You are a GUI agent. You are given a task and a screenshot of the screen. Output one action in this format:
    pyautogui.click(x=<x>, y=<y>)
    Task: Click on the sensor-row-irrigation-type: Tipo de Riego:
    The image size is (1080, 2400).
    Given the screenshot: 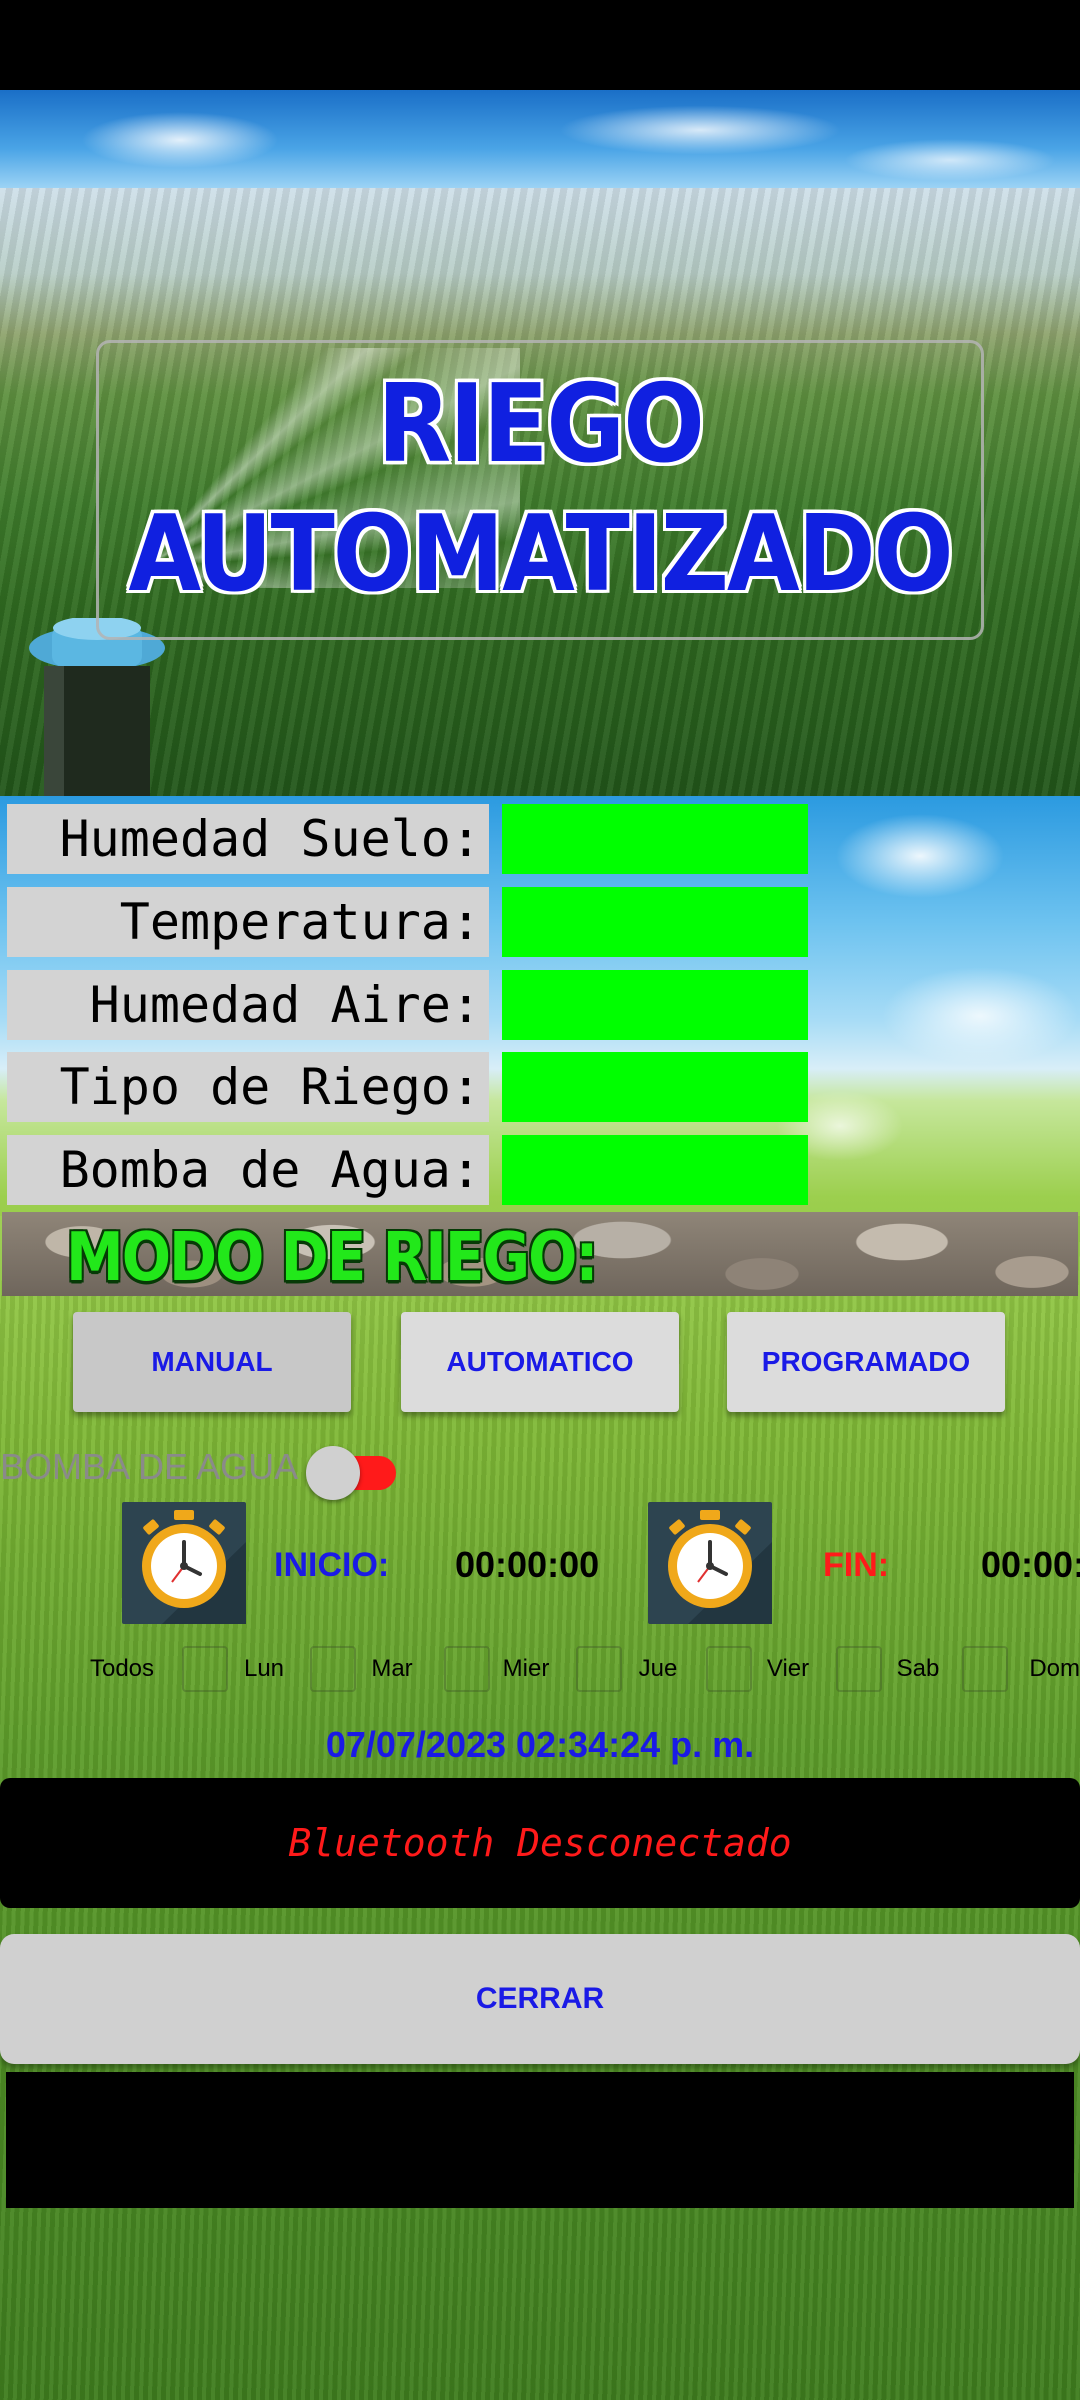 What is the action you would take?
    pyautogui.click(x=543, y=1087)
    